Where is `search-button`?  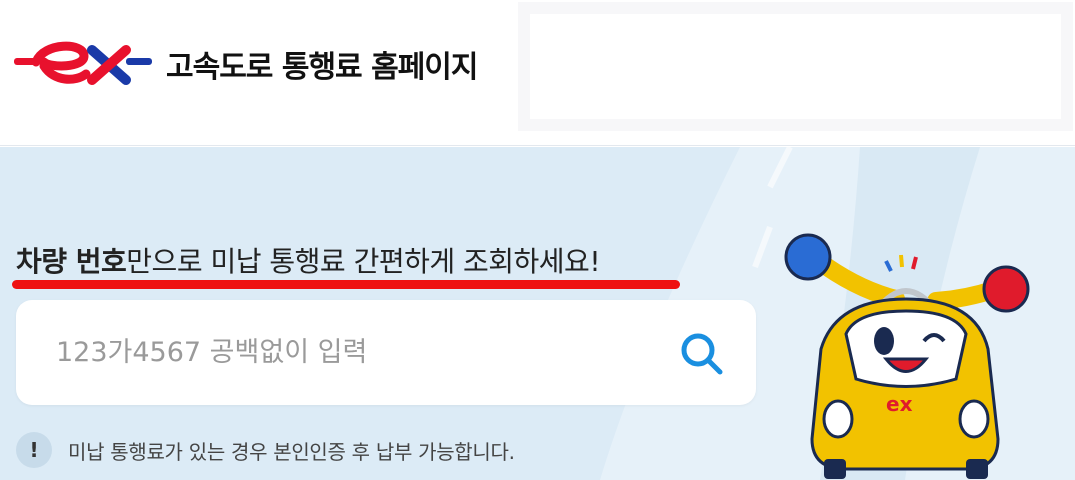 search-button is located at coordinates (702, 354).